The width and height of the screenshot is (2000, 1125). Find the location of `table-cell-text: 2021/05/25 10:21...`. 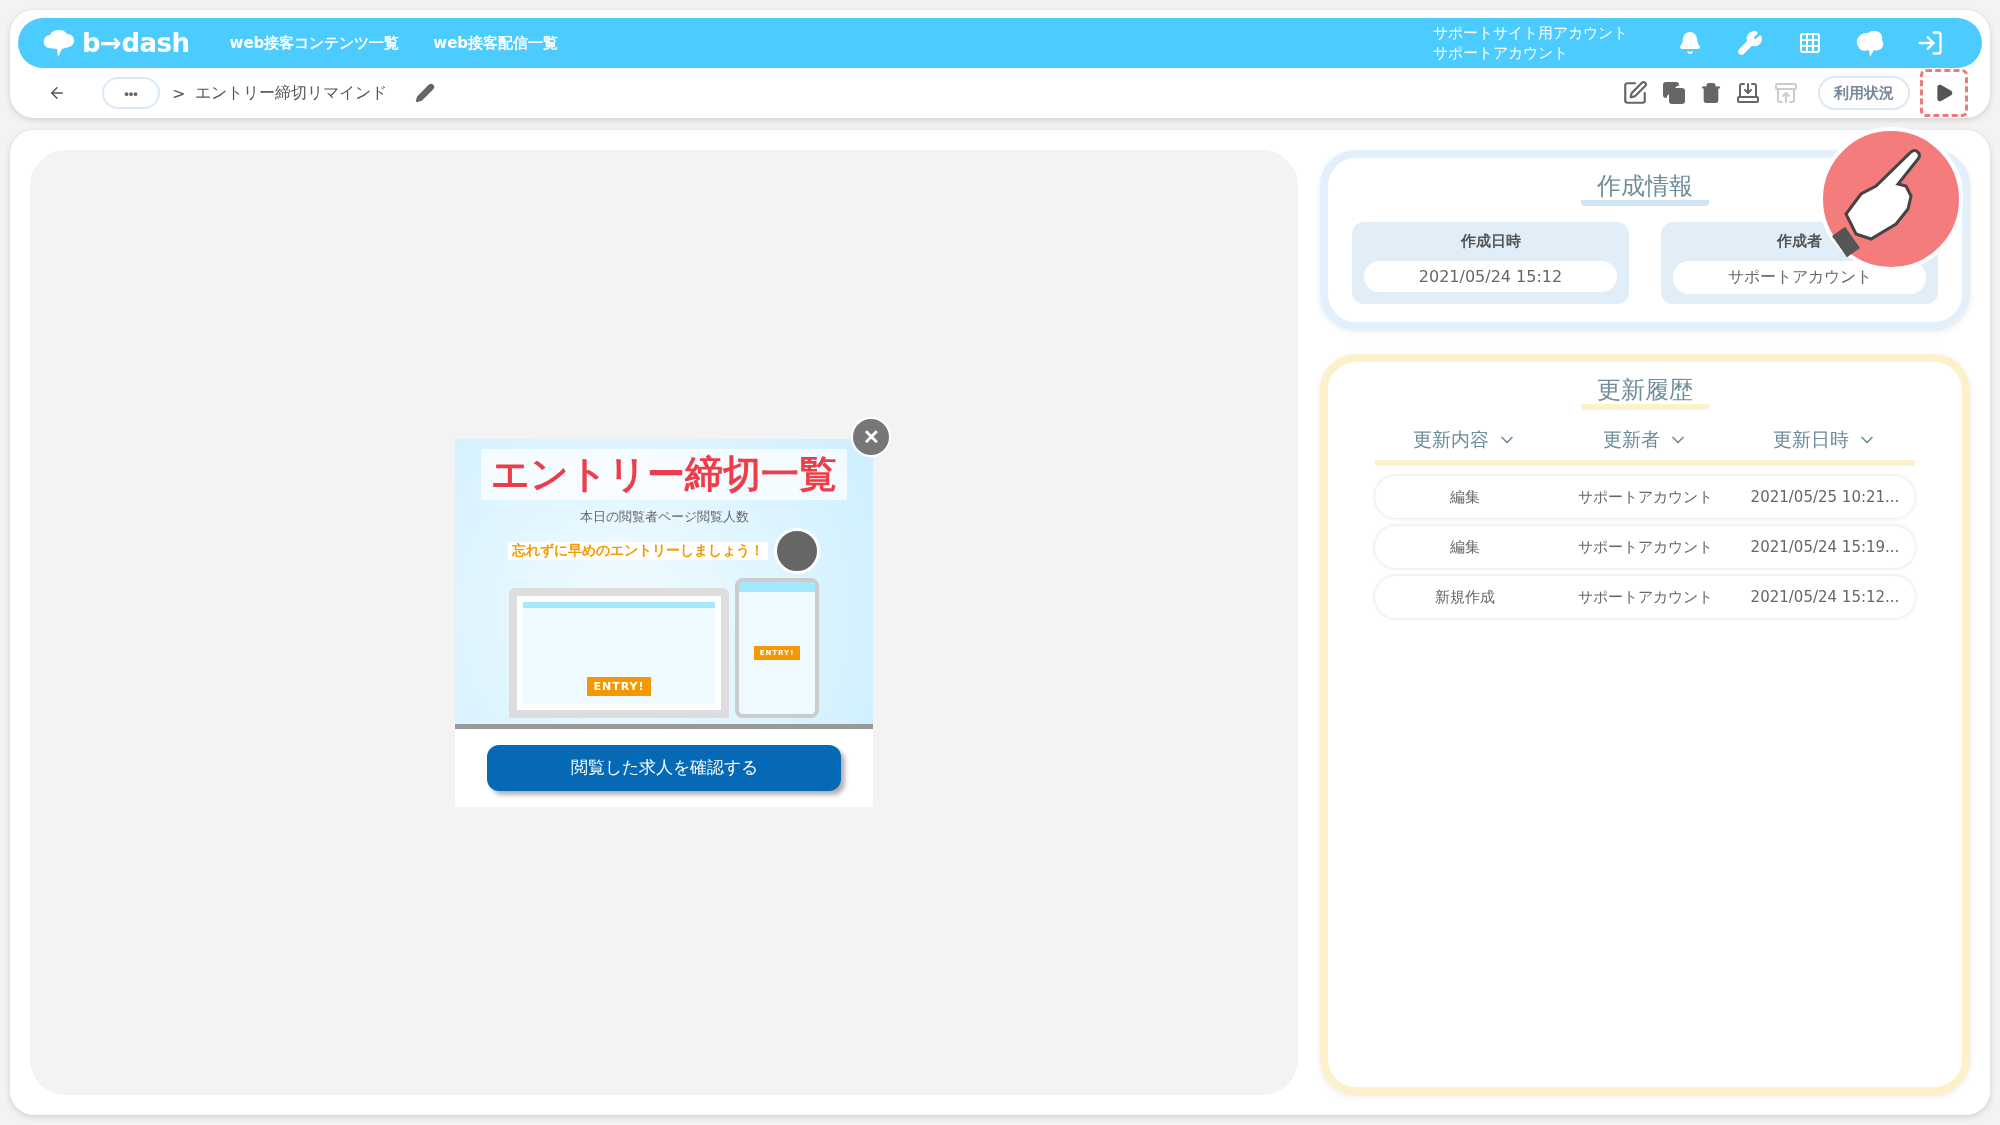

table-cell-text: 2021/05/25 10:21... is located at coordinates (1825, 497).